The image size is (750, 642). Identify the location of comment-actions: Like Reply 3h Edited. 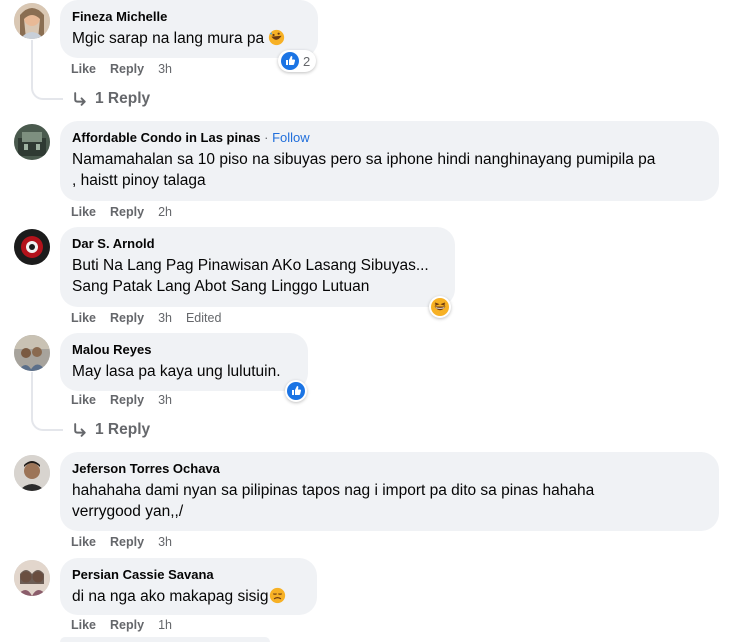
(153, 318).